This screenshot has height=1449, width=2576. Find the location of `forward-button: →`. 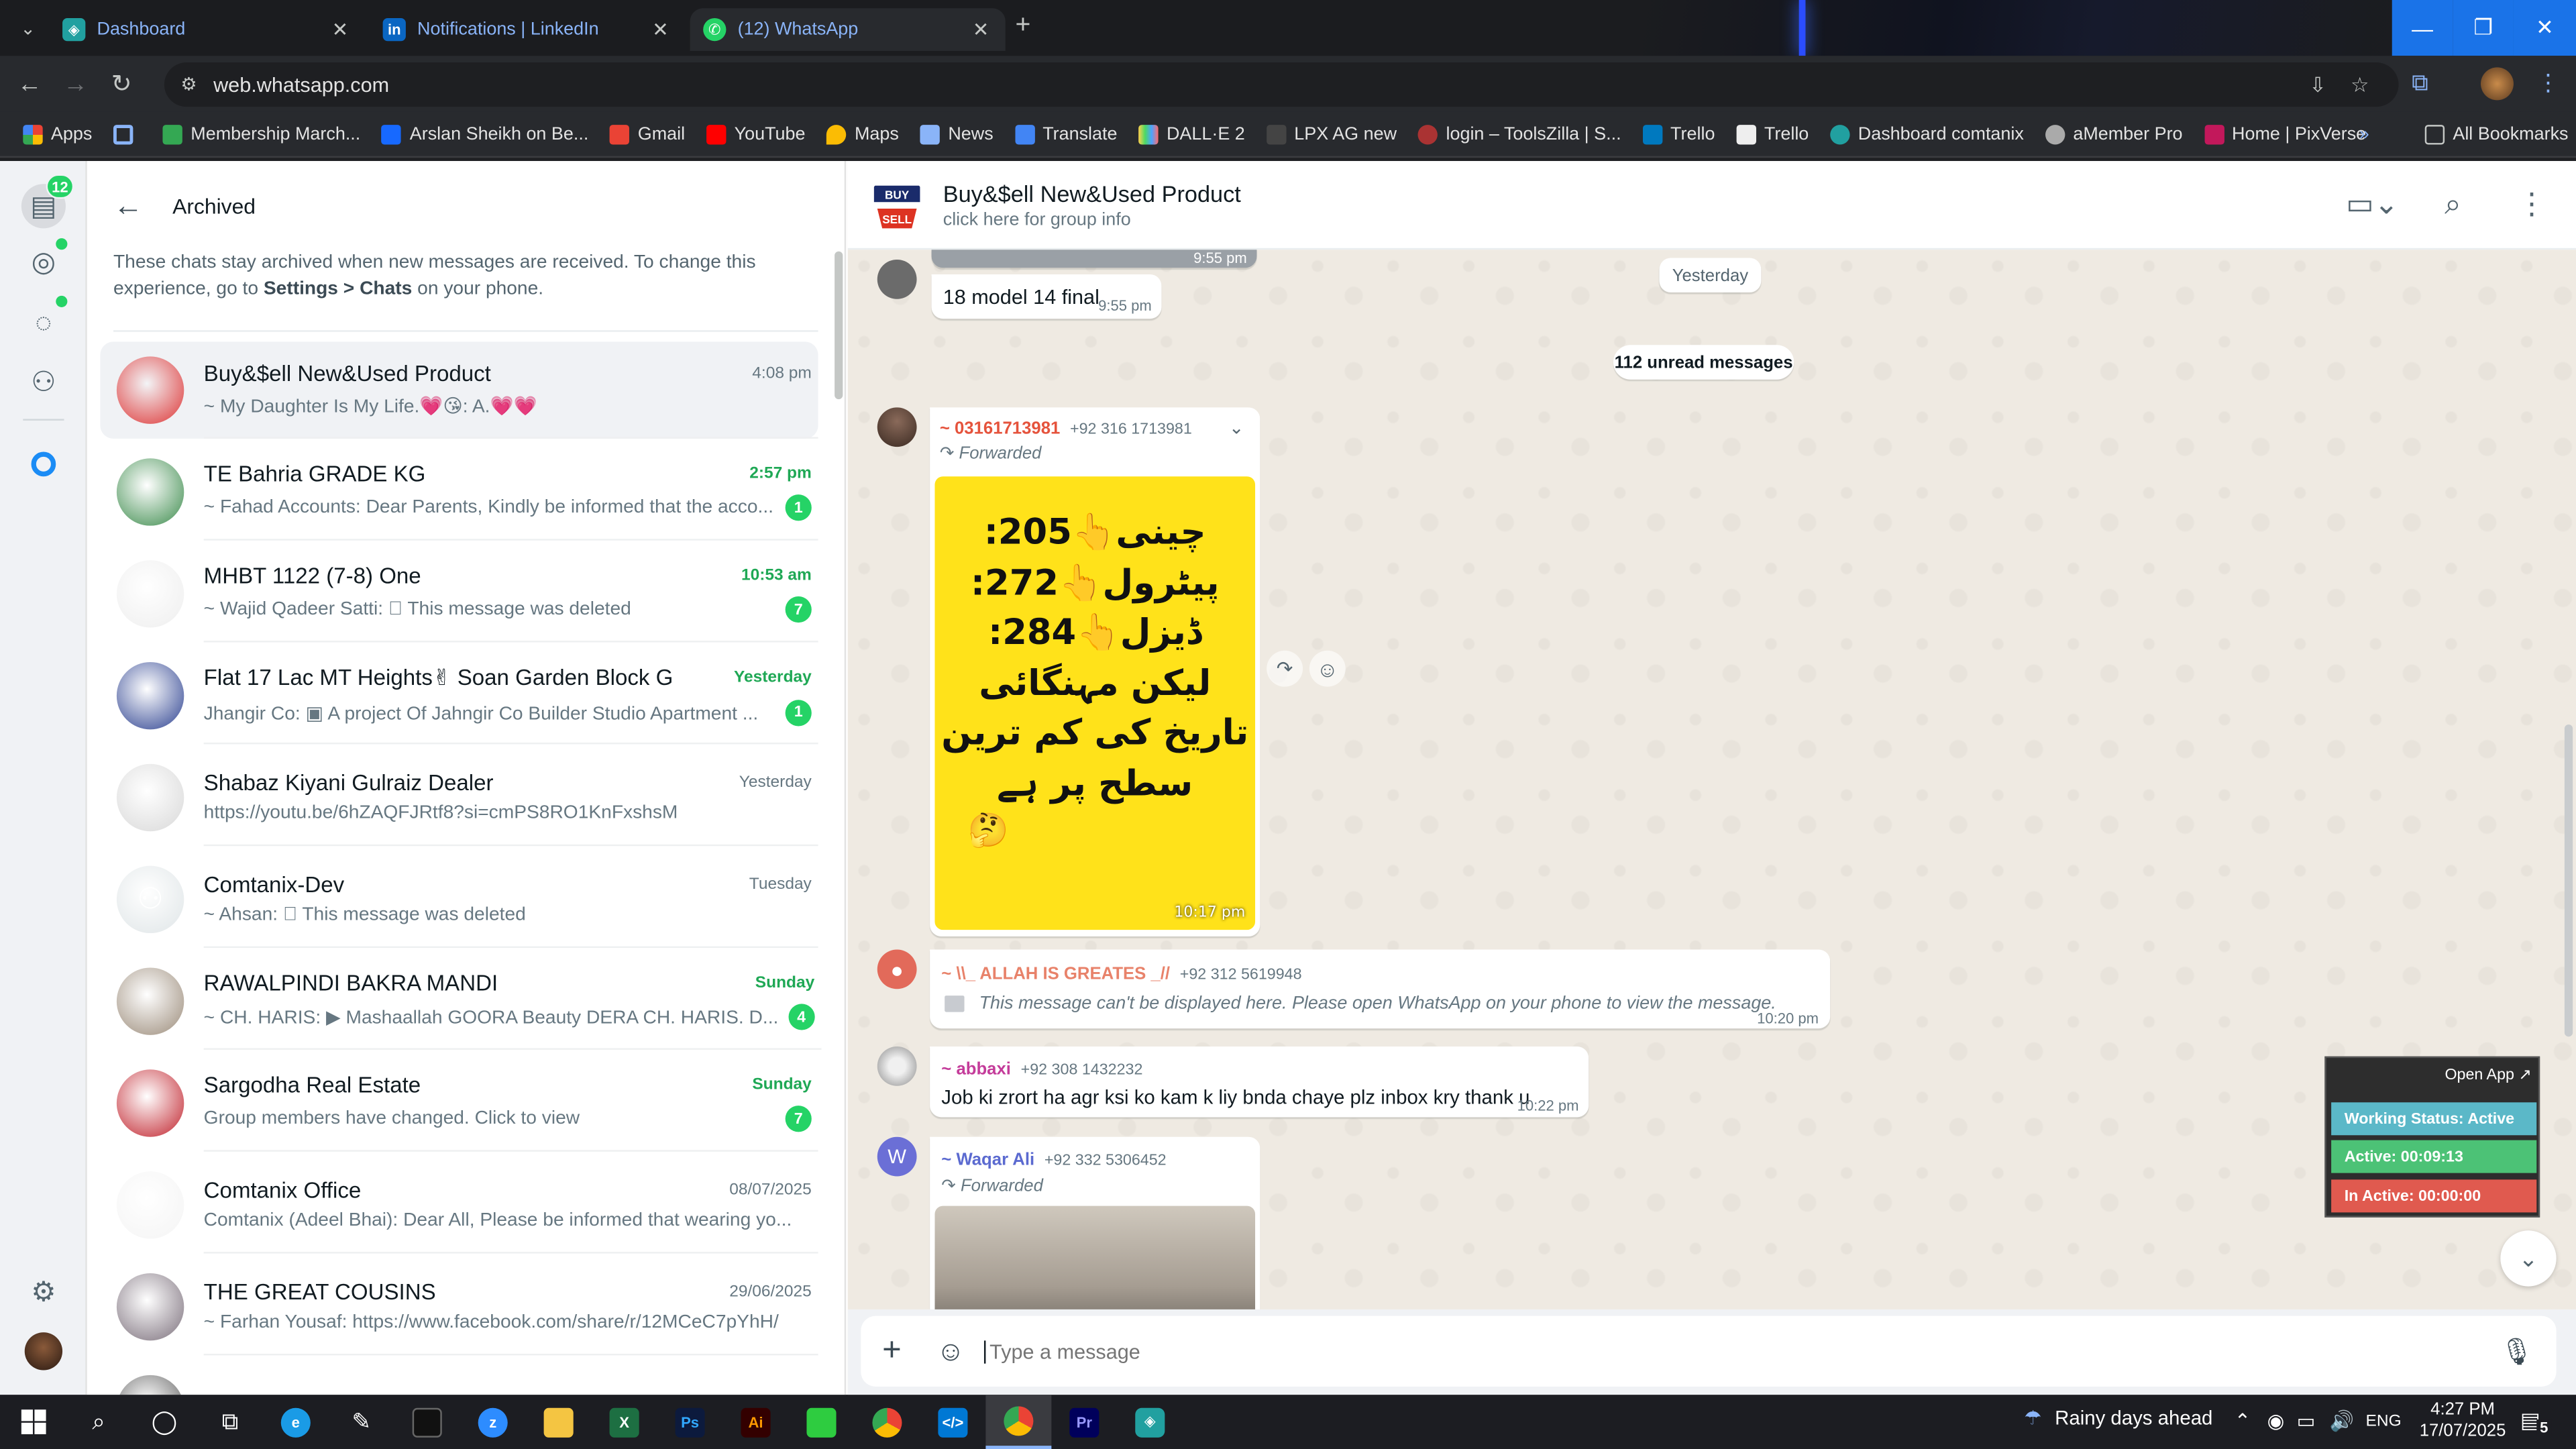

forward-button: → is located at coordinates (75, 84).